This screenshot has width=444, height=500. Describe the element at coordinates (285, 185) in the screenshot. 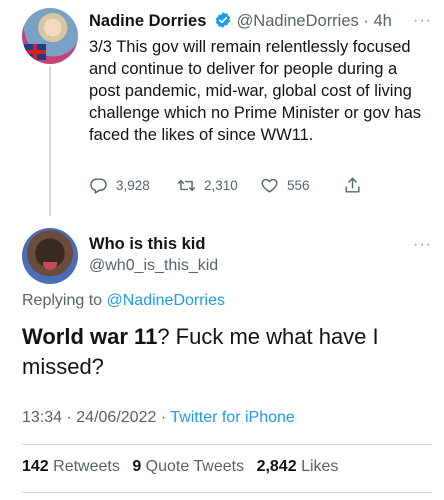

I see `like-button: 556` at that location.